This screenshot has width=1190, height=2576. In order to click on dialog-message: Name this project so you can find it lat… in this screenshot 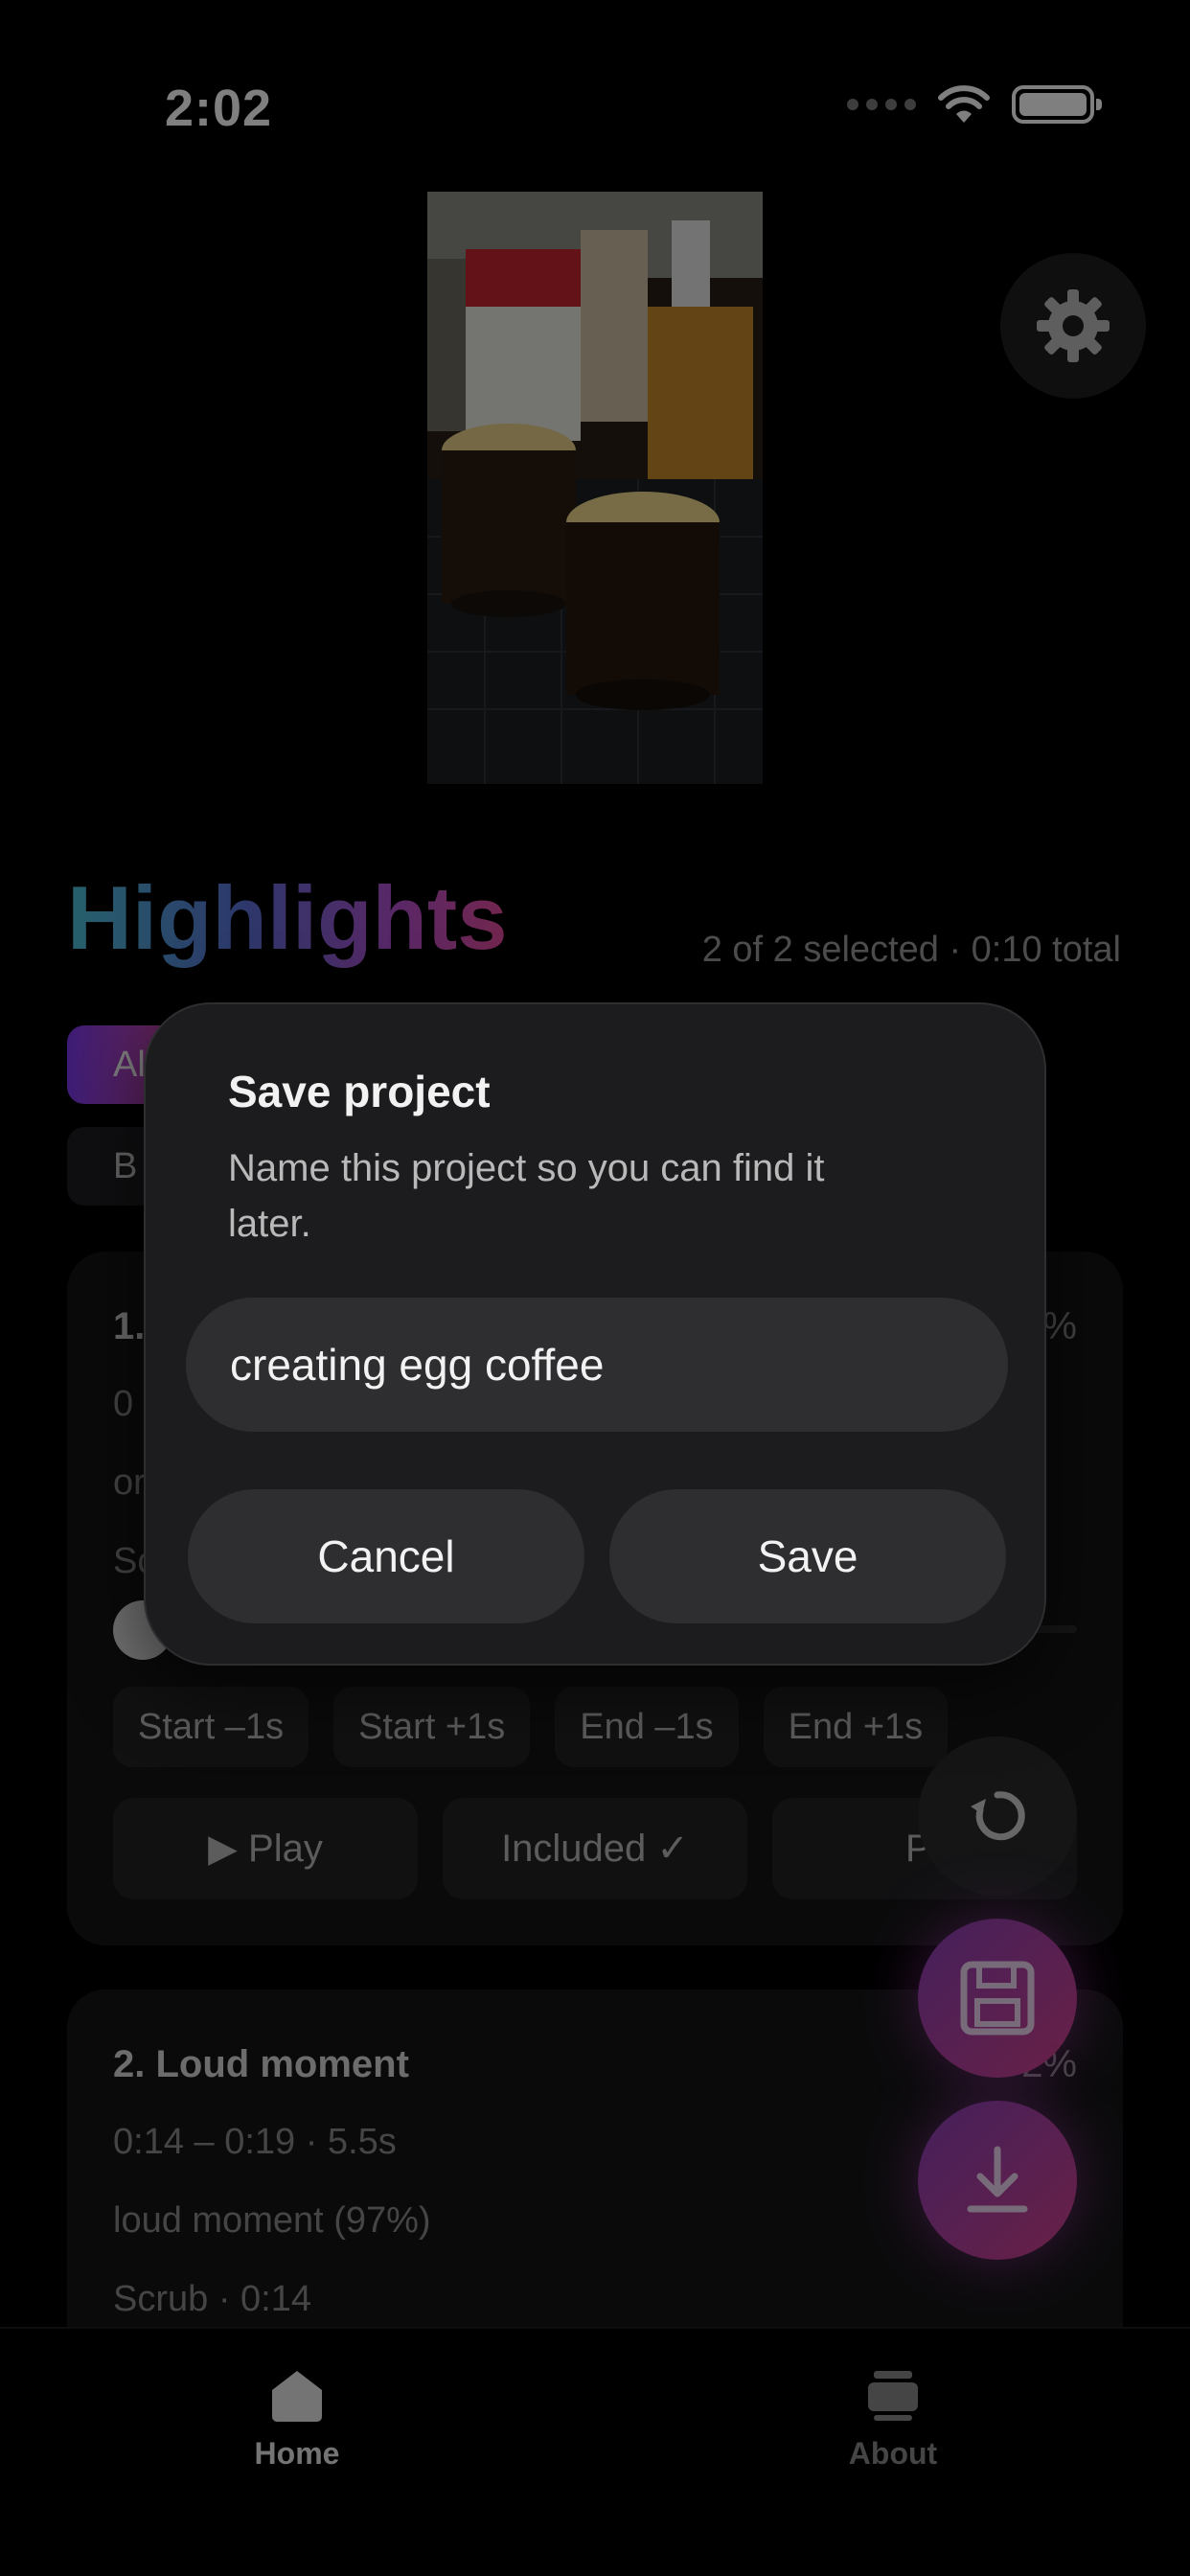, I will do `click(527, 1196)`.